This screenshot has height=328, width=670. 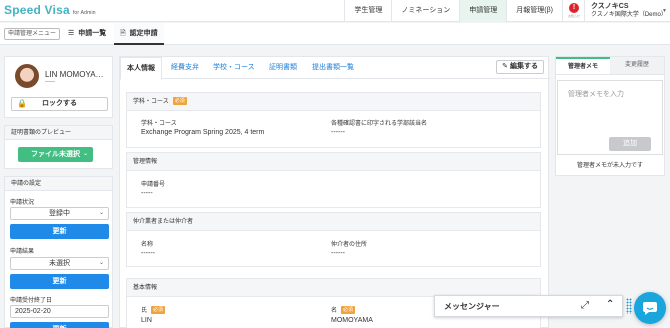 I want to click on lock-button-label: ロックする, so click(x=59, y=103).